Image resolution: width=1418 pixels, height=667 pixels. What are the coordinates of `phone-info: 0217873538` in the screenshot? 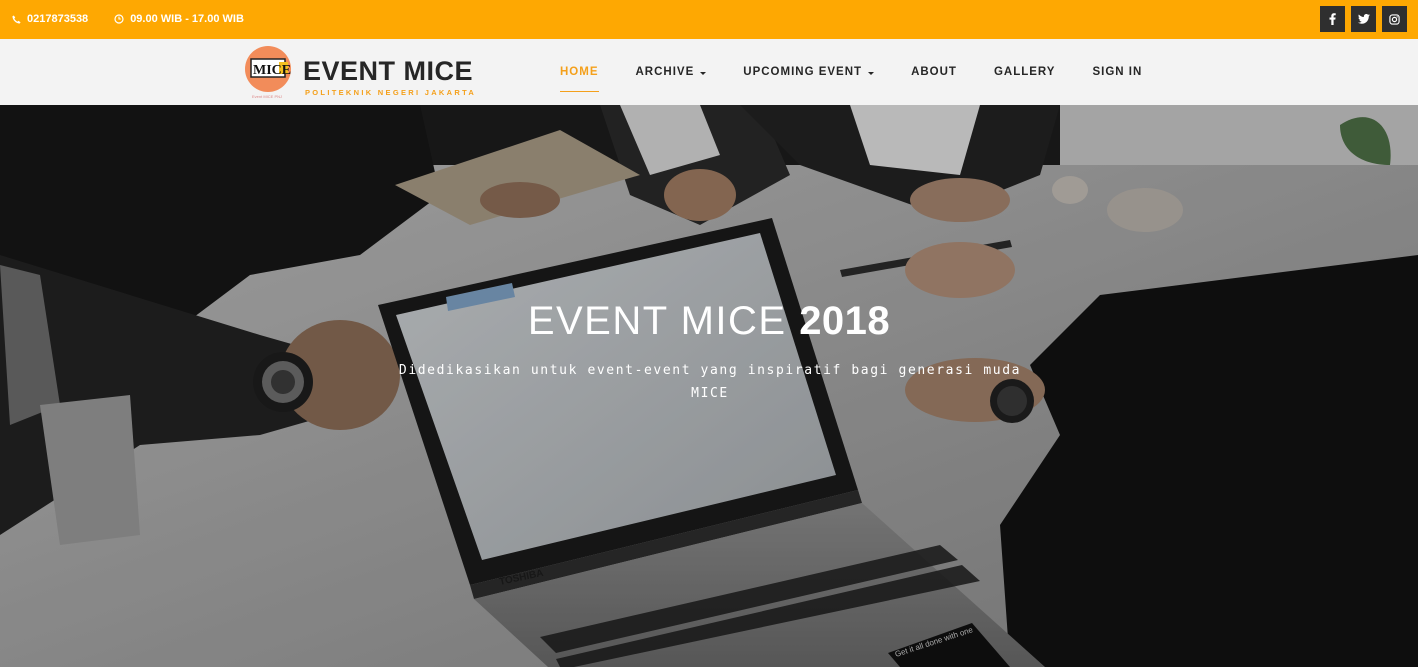 It's located at (50, 19).